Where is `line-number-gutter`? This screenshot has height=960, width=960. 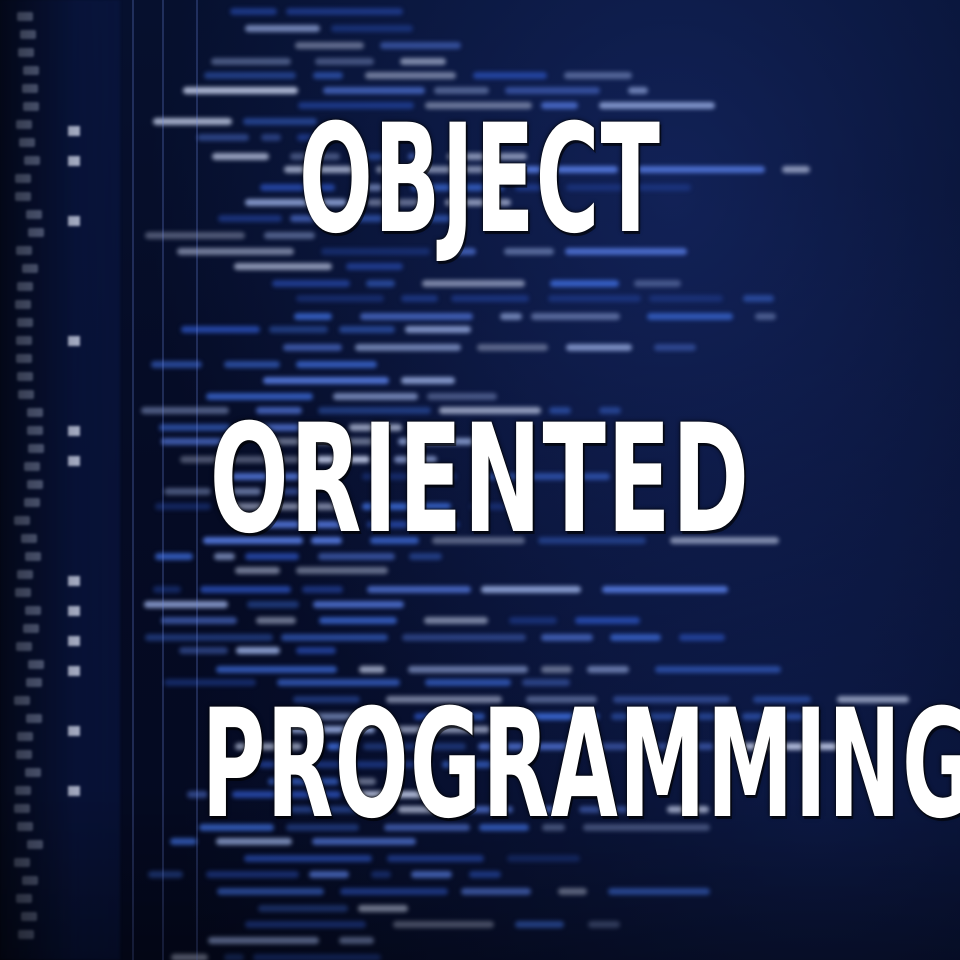
line-number-gutter is located at coordinates (60, 480).